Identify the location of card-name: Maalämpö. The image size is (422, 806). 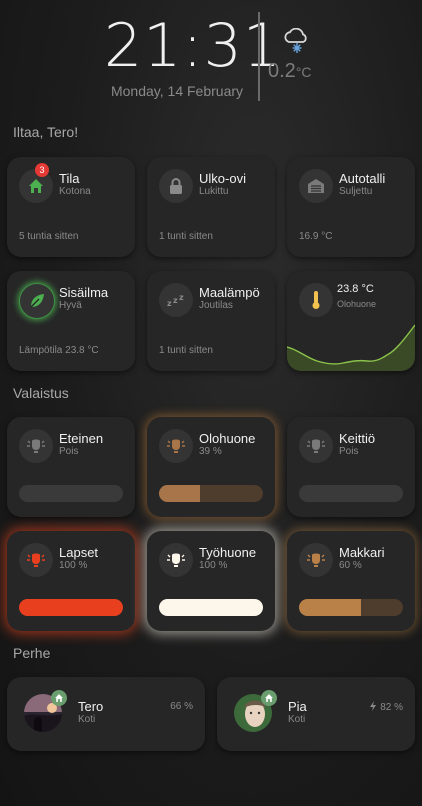
(229, 292).